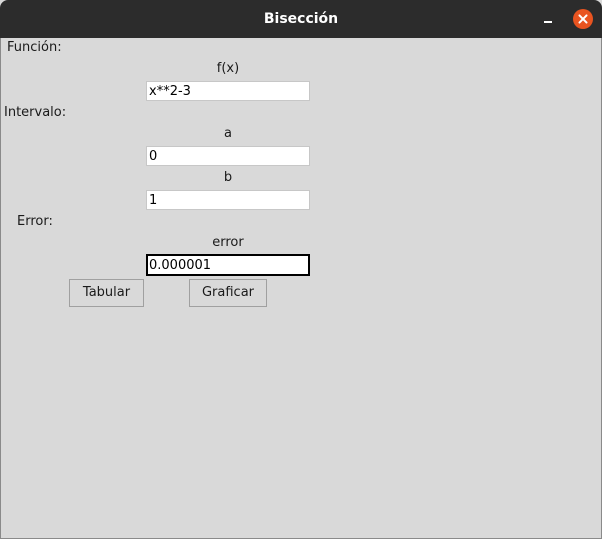 This screenshot has height=539, width=602. Describe the element at coordinates (228, 177) in the screenshot. I see `b-label: b` at that location.